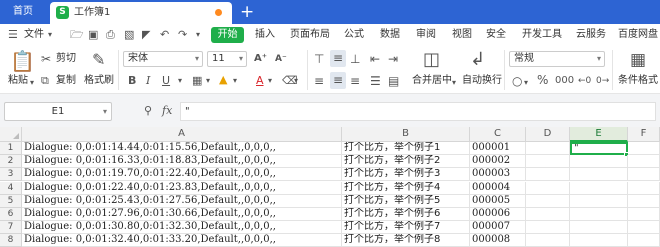  Describe the element at coordinates (338, 58) in the screenshot. I see `align-middle-icon: ≡` at that location.